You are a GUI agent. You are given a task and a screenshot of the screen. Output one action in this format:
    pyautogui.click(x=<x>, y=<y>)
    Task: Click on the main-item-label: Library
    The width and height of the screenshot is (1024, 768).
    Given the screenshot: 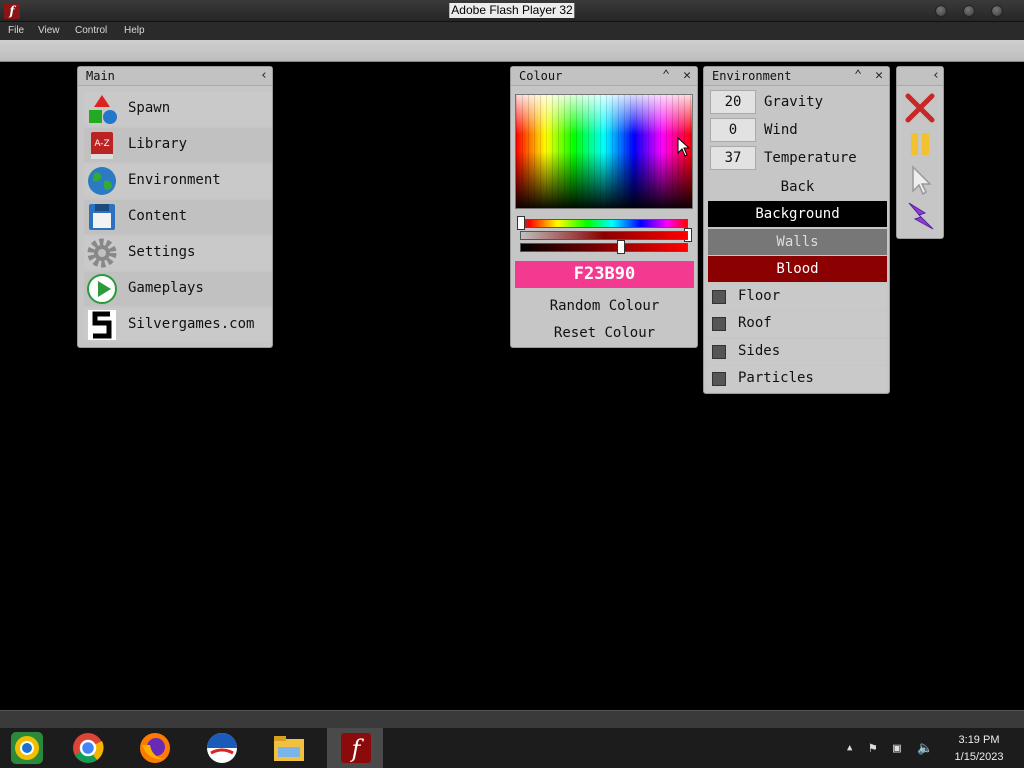 What is the action you would take?
    pyautogui.click(x=158, y=144)
    